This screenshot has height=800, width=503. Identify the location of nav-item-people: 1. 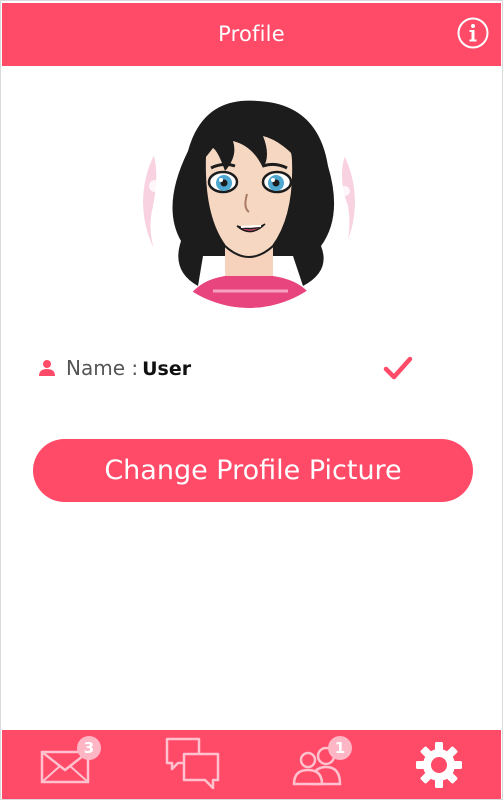
(312, 764).